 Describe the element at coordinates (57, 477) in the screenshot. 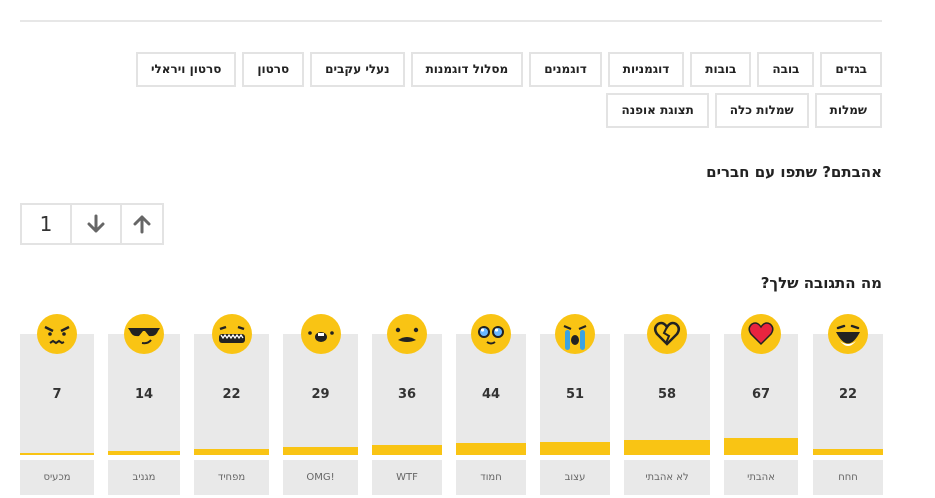

I see `reaction-label: מכעיס` at that location.